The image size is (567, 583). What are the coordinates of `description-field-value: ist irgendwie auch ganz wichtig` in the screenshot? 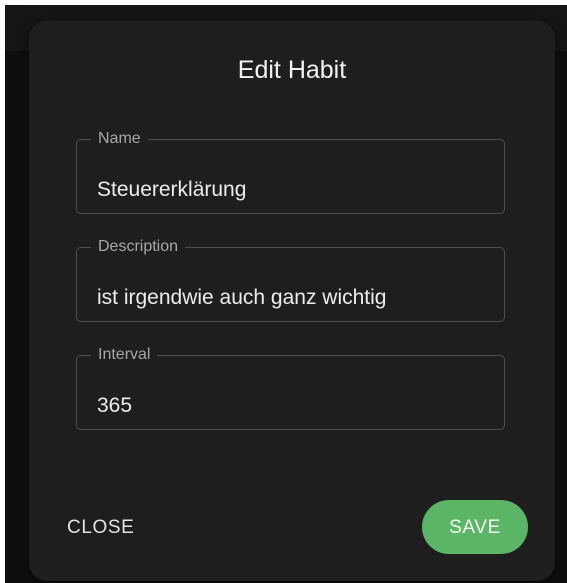 It's located at (242, 298).